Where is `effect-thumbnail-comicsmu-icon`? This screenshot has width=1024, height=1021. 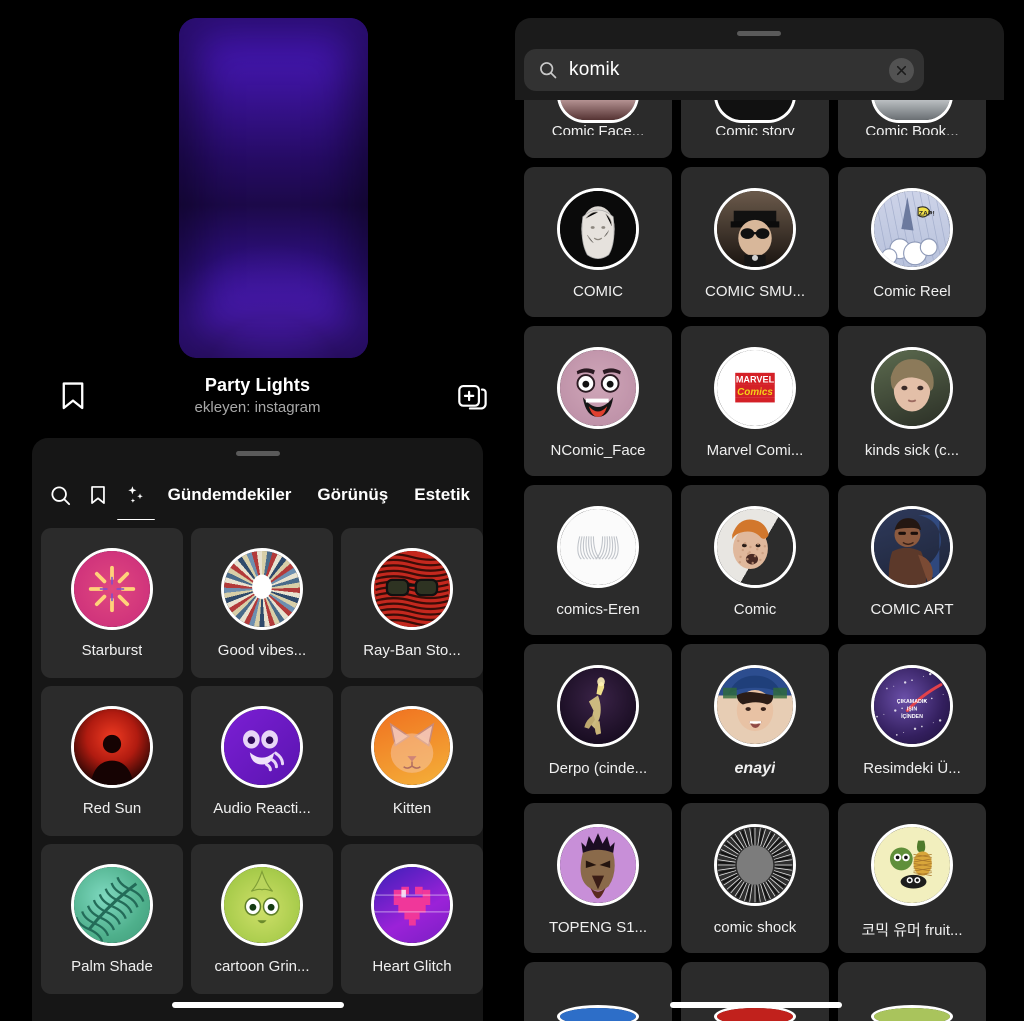 effect-thumbnail-comicsmu-icon is located at coordinates (755, 229).